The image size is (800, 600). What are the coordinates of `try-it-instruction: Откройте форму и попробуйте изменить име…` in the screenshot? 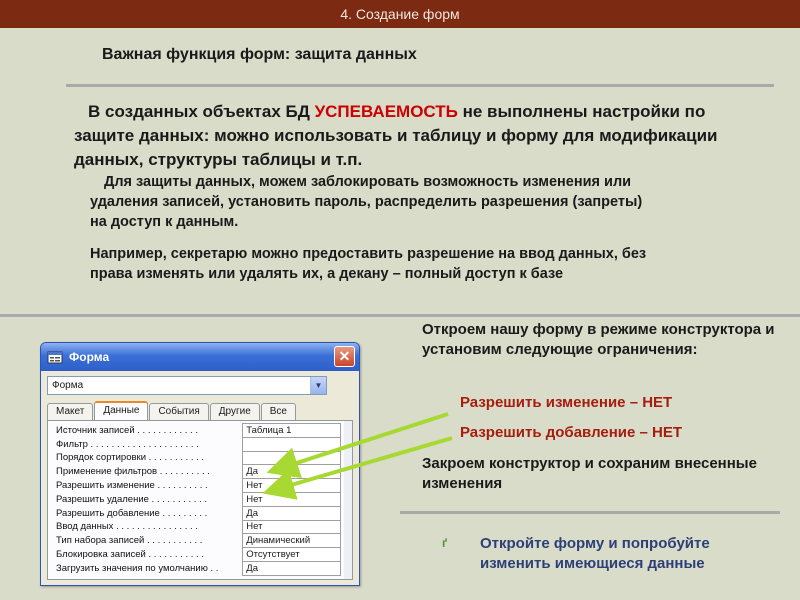 It's located at (595, 553).